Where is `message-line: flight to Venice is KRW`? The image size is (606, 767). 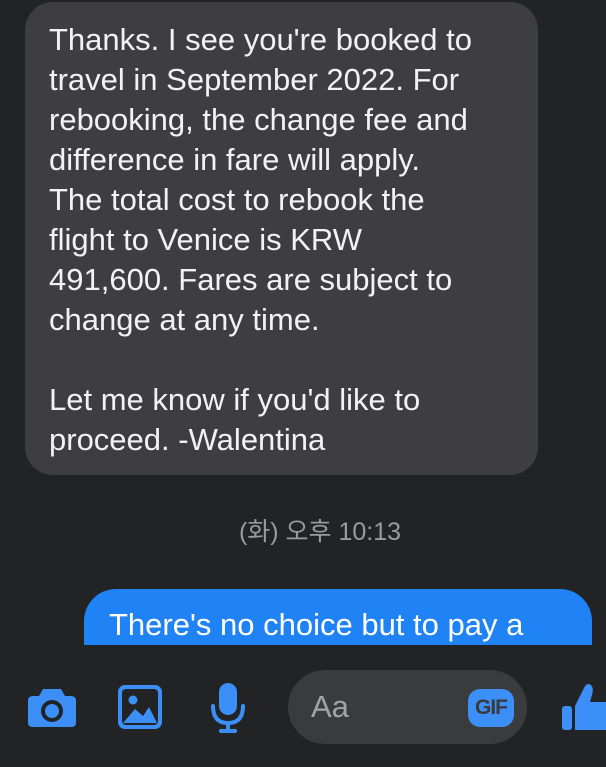
message-line: flight to Venice is KRW is located at coordinates (206, 239).